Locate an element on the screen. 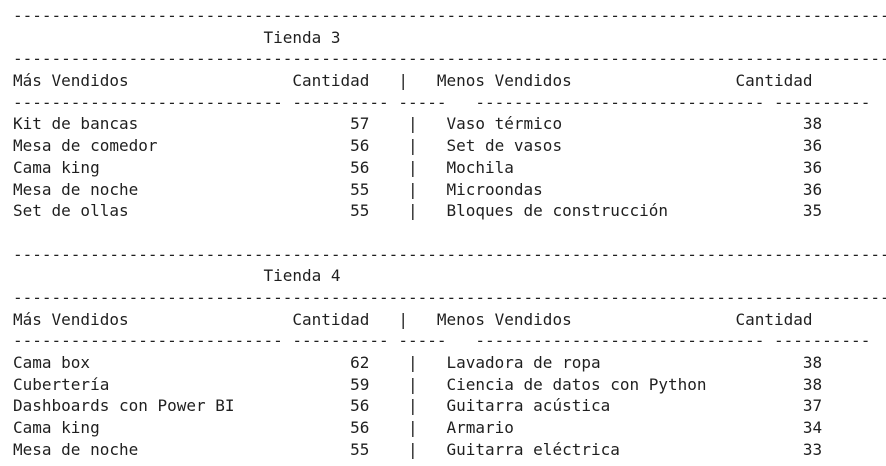 This screenshot has width=886, height=466. section-title: Tienda 4 is located at coordinates (177, 276).